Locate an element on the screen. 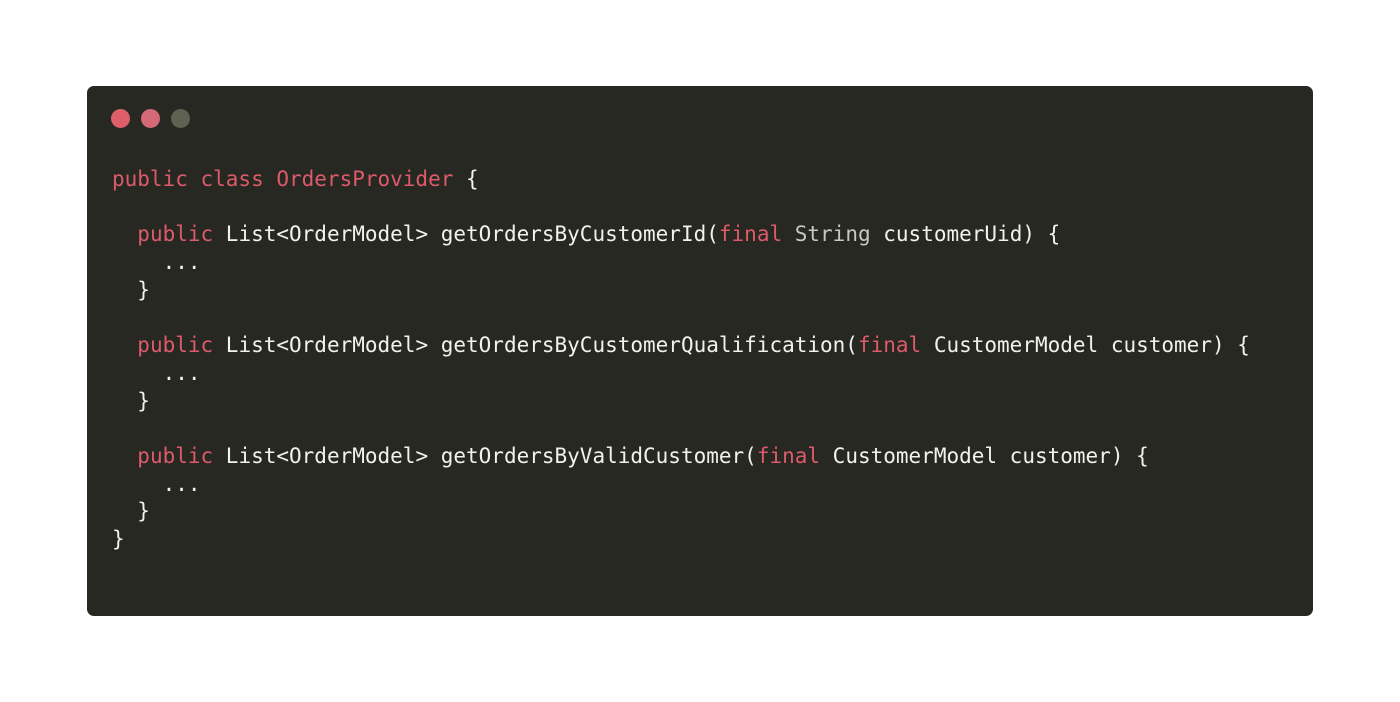  code-keyword: public class OrdersProvider is located at coordinates (283, 179).